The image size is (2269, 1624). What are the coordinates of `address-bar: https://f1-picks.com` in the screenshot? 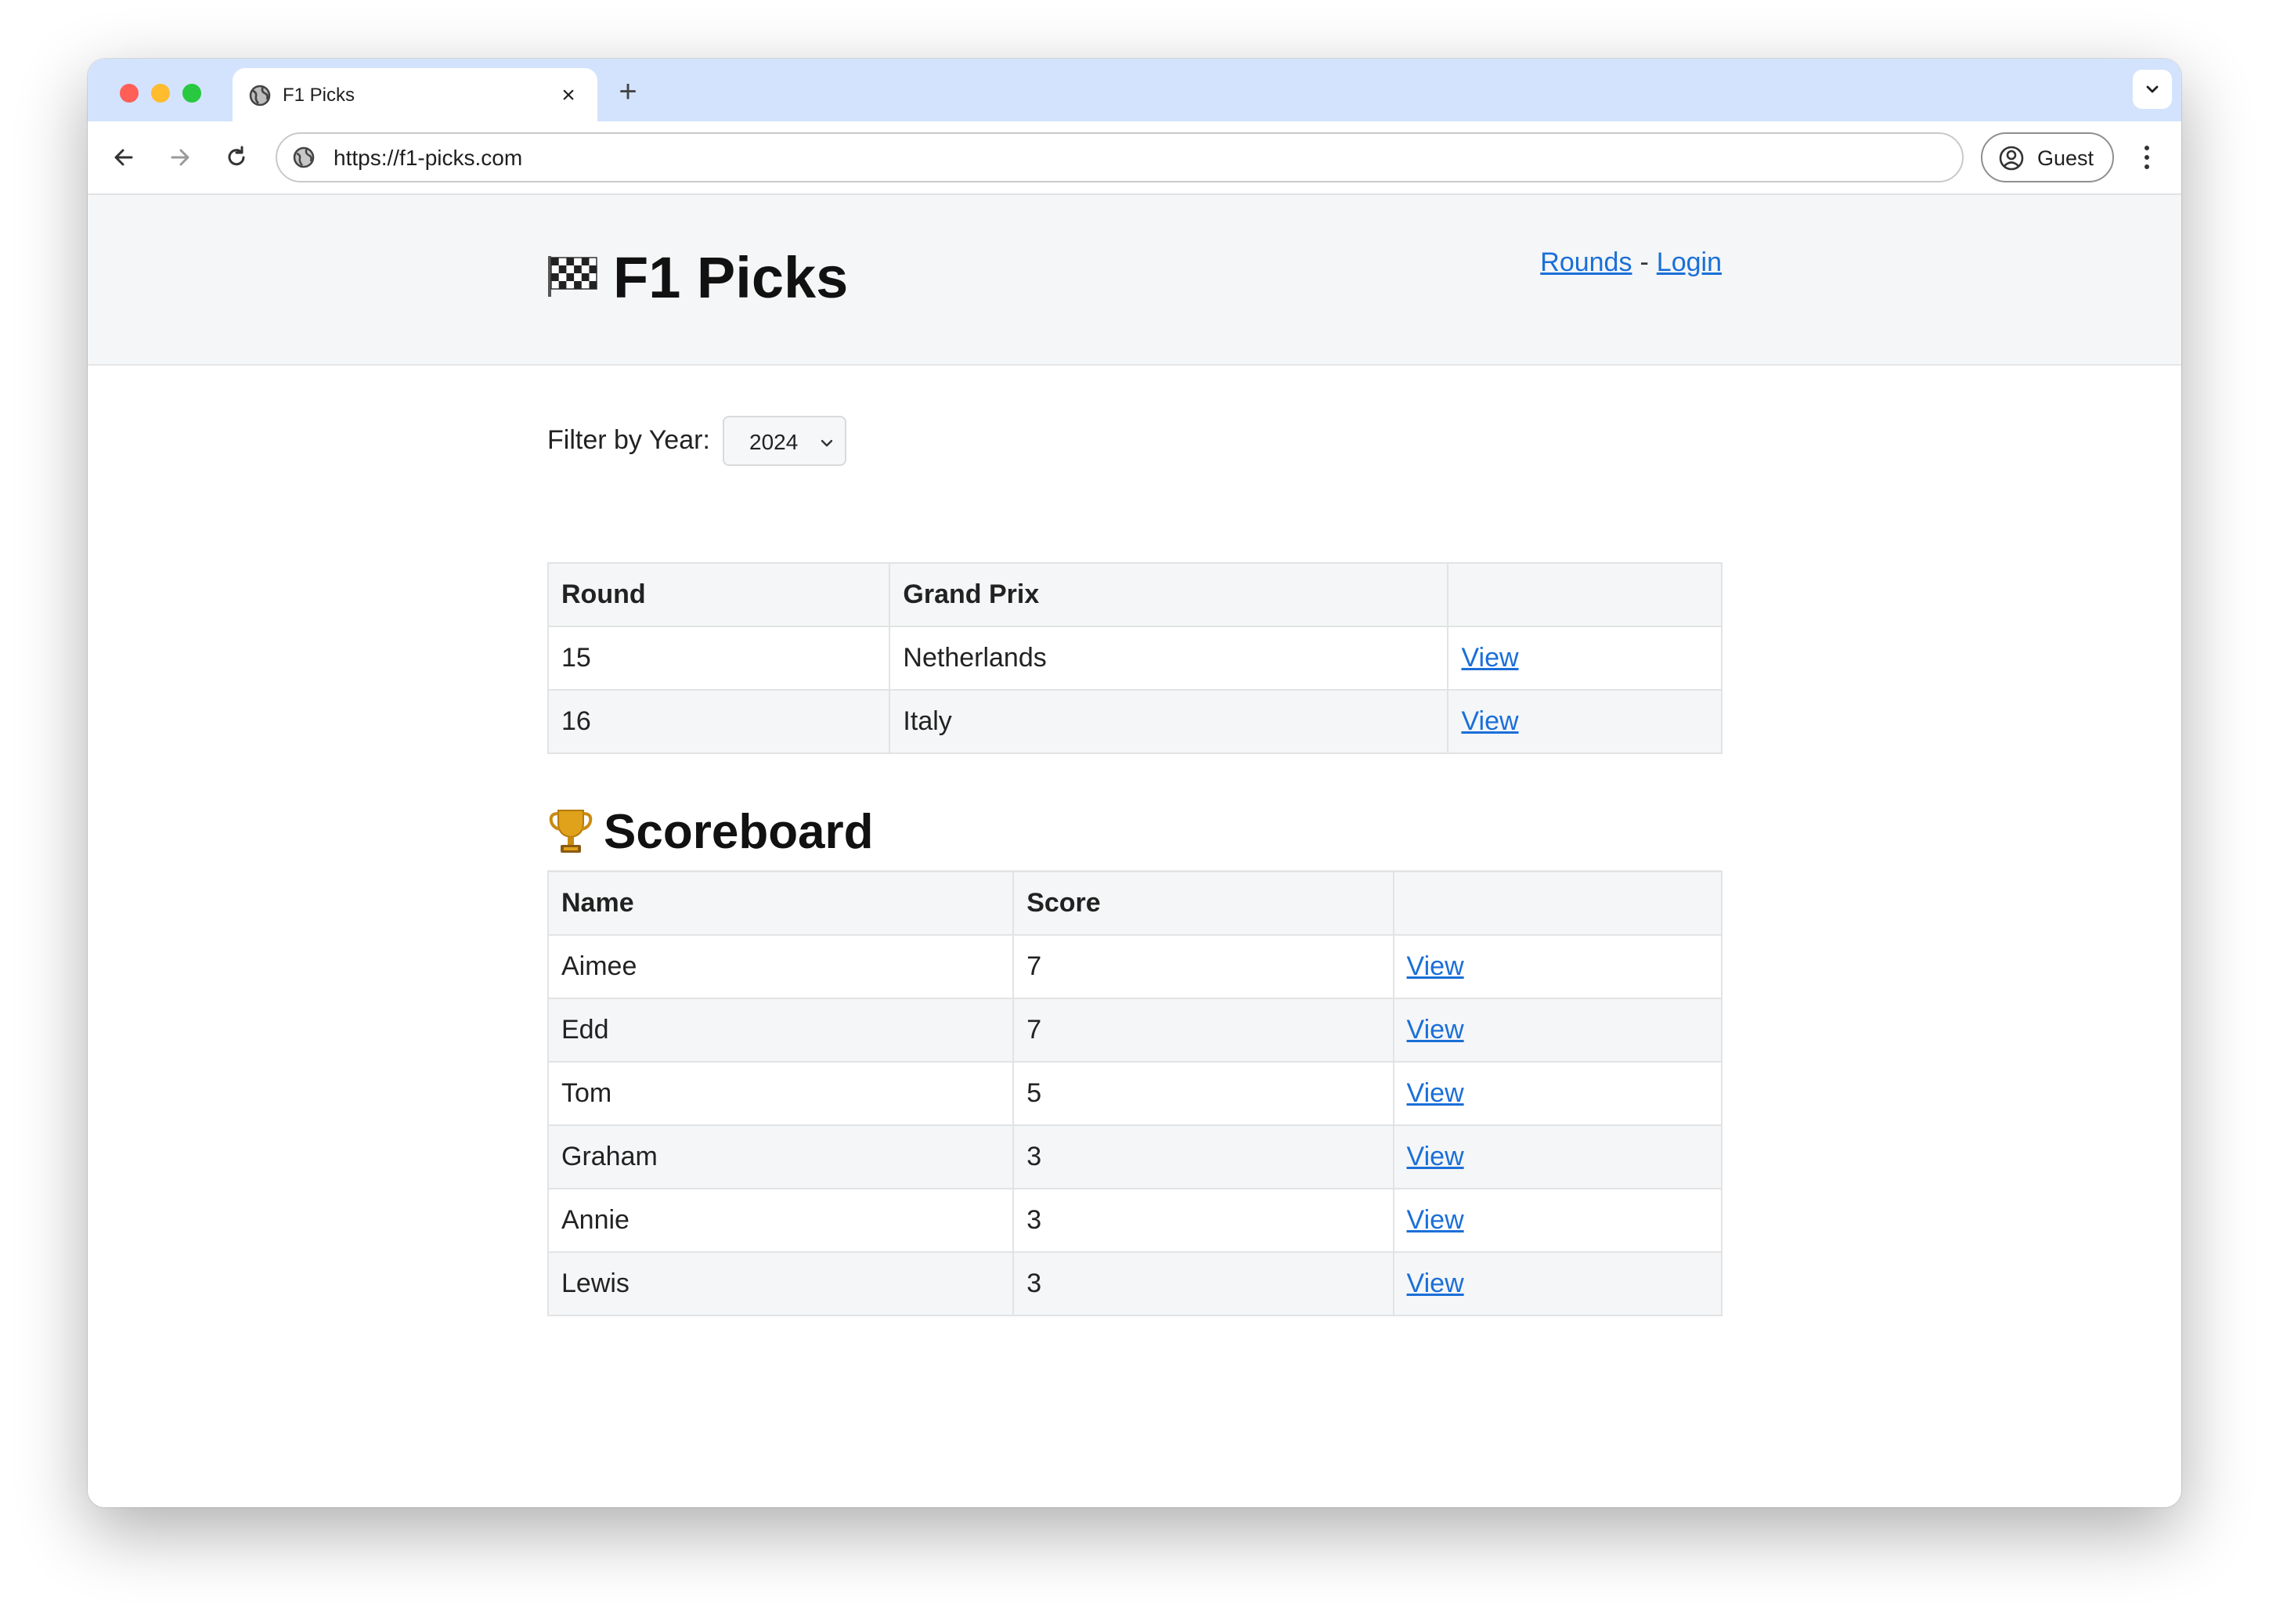 It's located at (1120, 157).